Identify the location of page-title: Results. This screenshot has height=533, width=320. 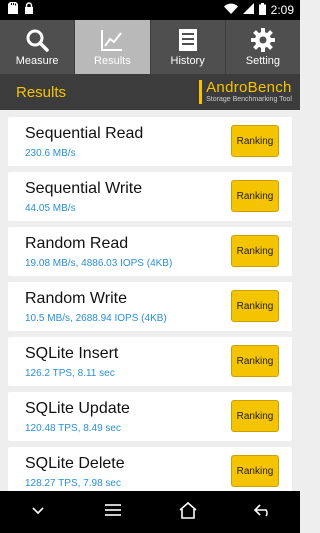
(41, 92).